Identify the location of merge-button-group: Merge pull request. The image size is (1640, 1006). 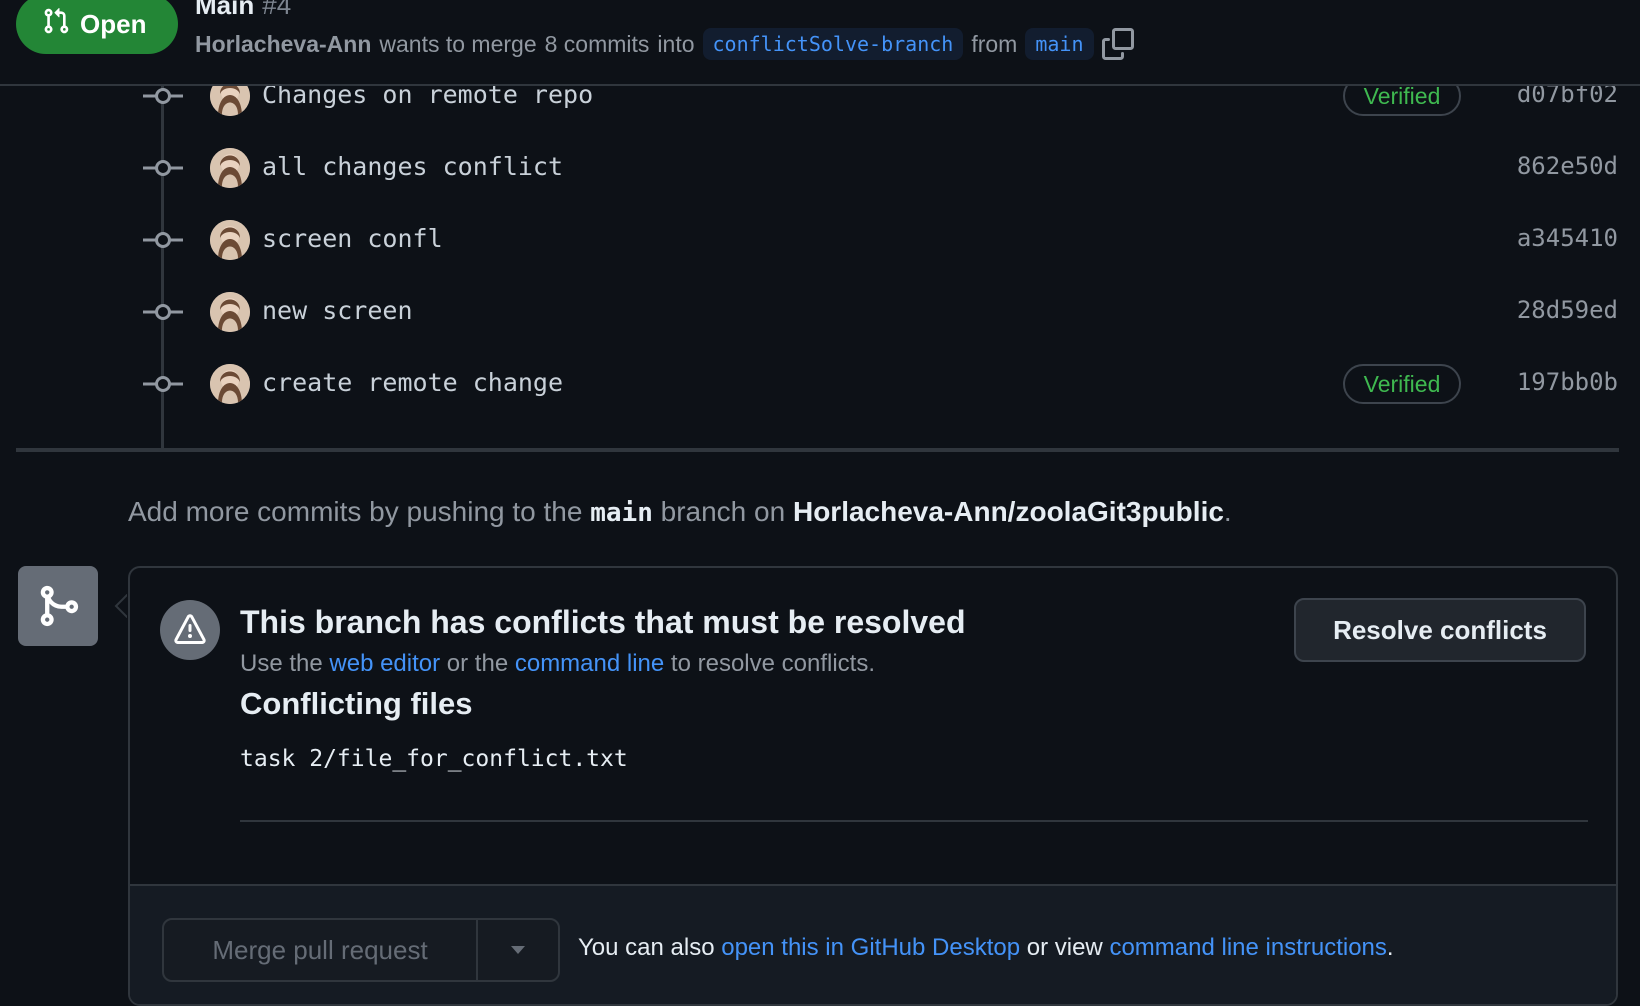
(361, 950).